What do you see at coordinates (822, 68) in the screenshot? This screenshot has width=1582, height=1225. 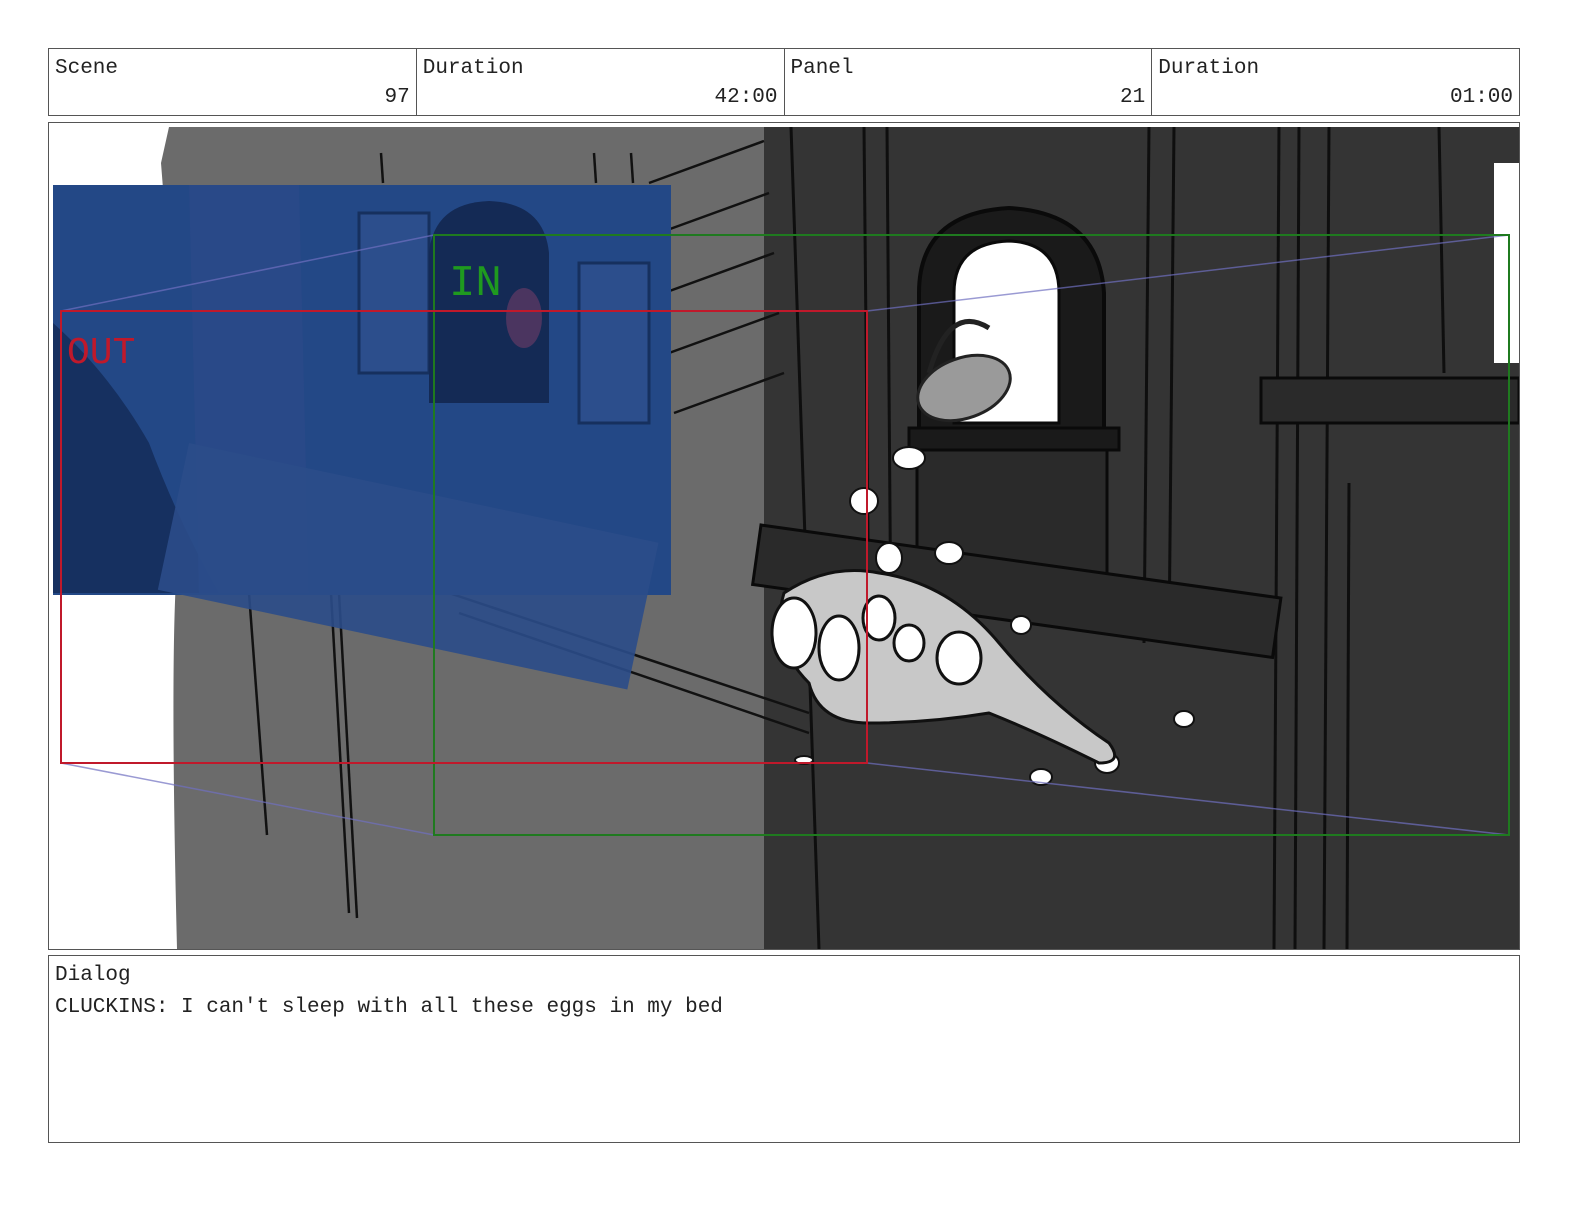 I see `panel-label: Panel` at bounding box center [822, 68].